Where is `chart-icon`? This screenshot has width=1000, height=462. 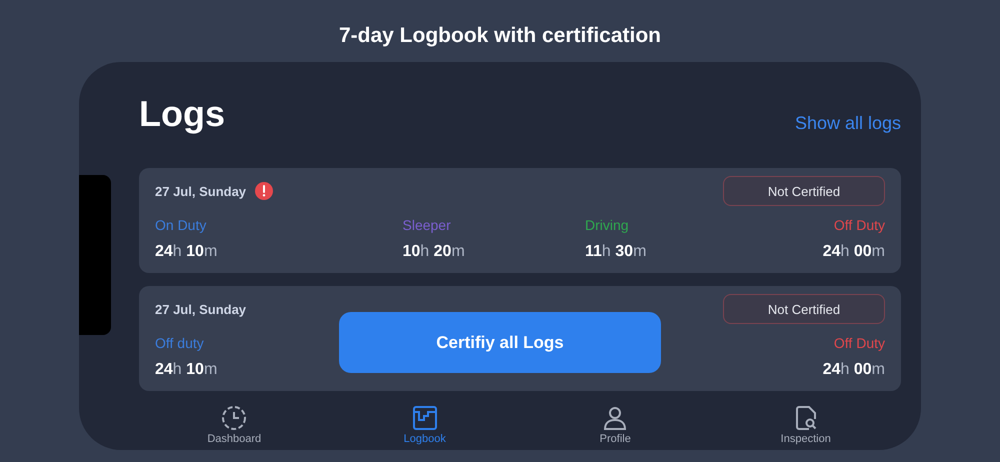 chart-icon is located at coordinates (425, 418).